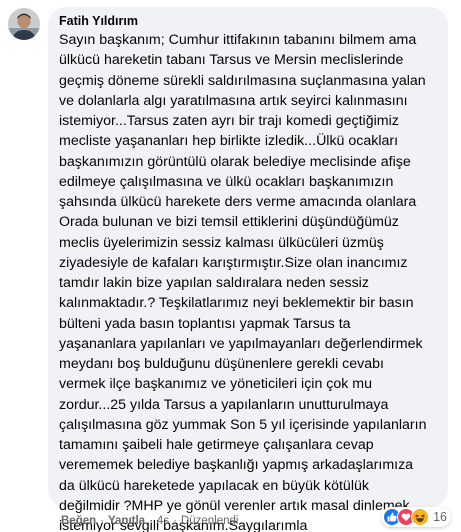 This screenshot has width=461, height=532. Describe the element at coordinates (440, 517) in the screenshot. I see `reaction-count: 16` at that location.